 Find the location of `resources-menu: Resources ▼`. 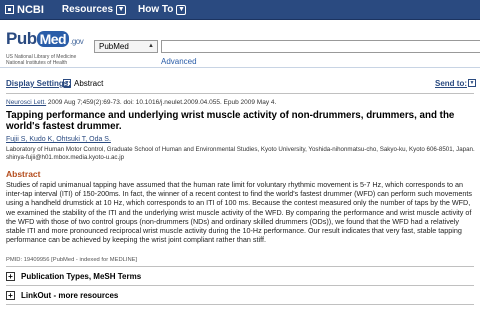

resources-menu: Resources ▼ is located at coordinates (94, 9).